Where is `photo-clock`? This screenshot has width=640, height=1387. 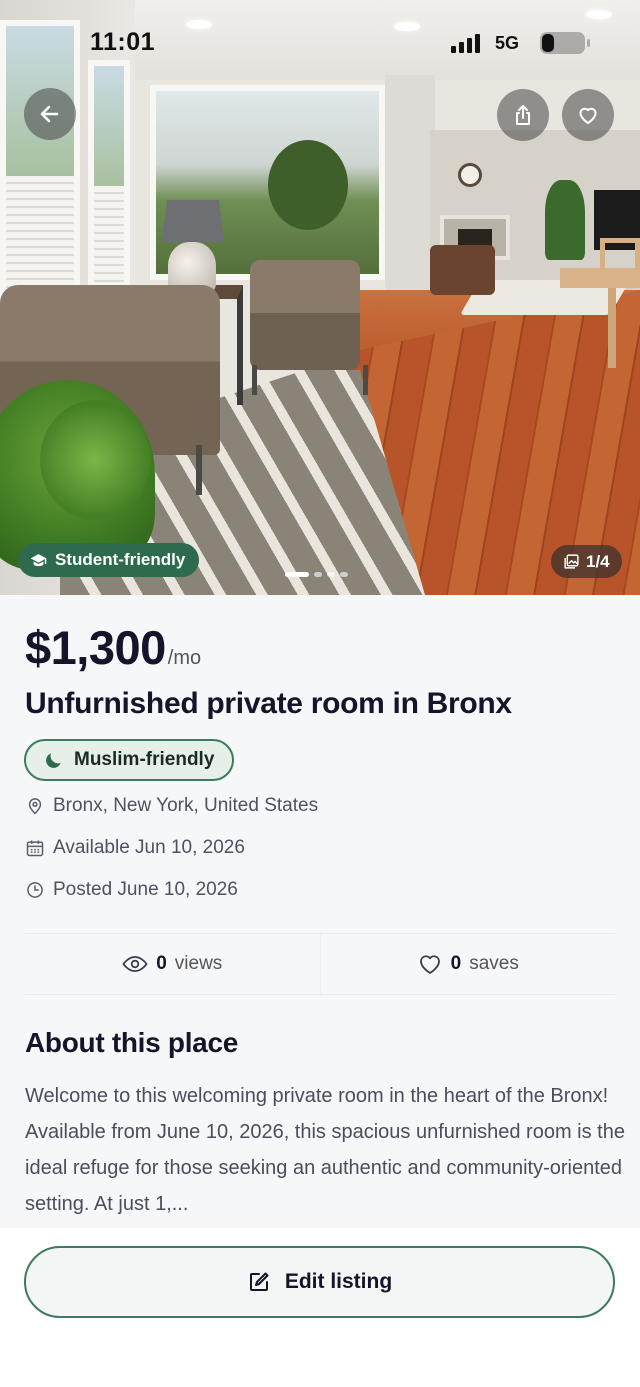
photo-clock is located at coordinates (470, 175).